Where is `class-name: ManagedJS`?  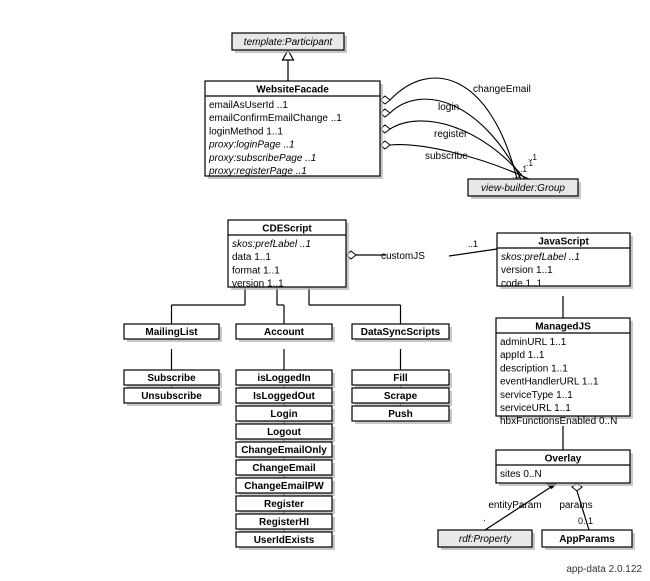
class-name: ManagedJS is located at coordinates (563, 327).